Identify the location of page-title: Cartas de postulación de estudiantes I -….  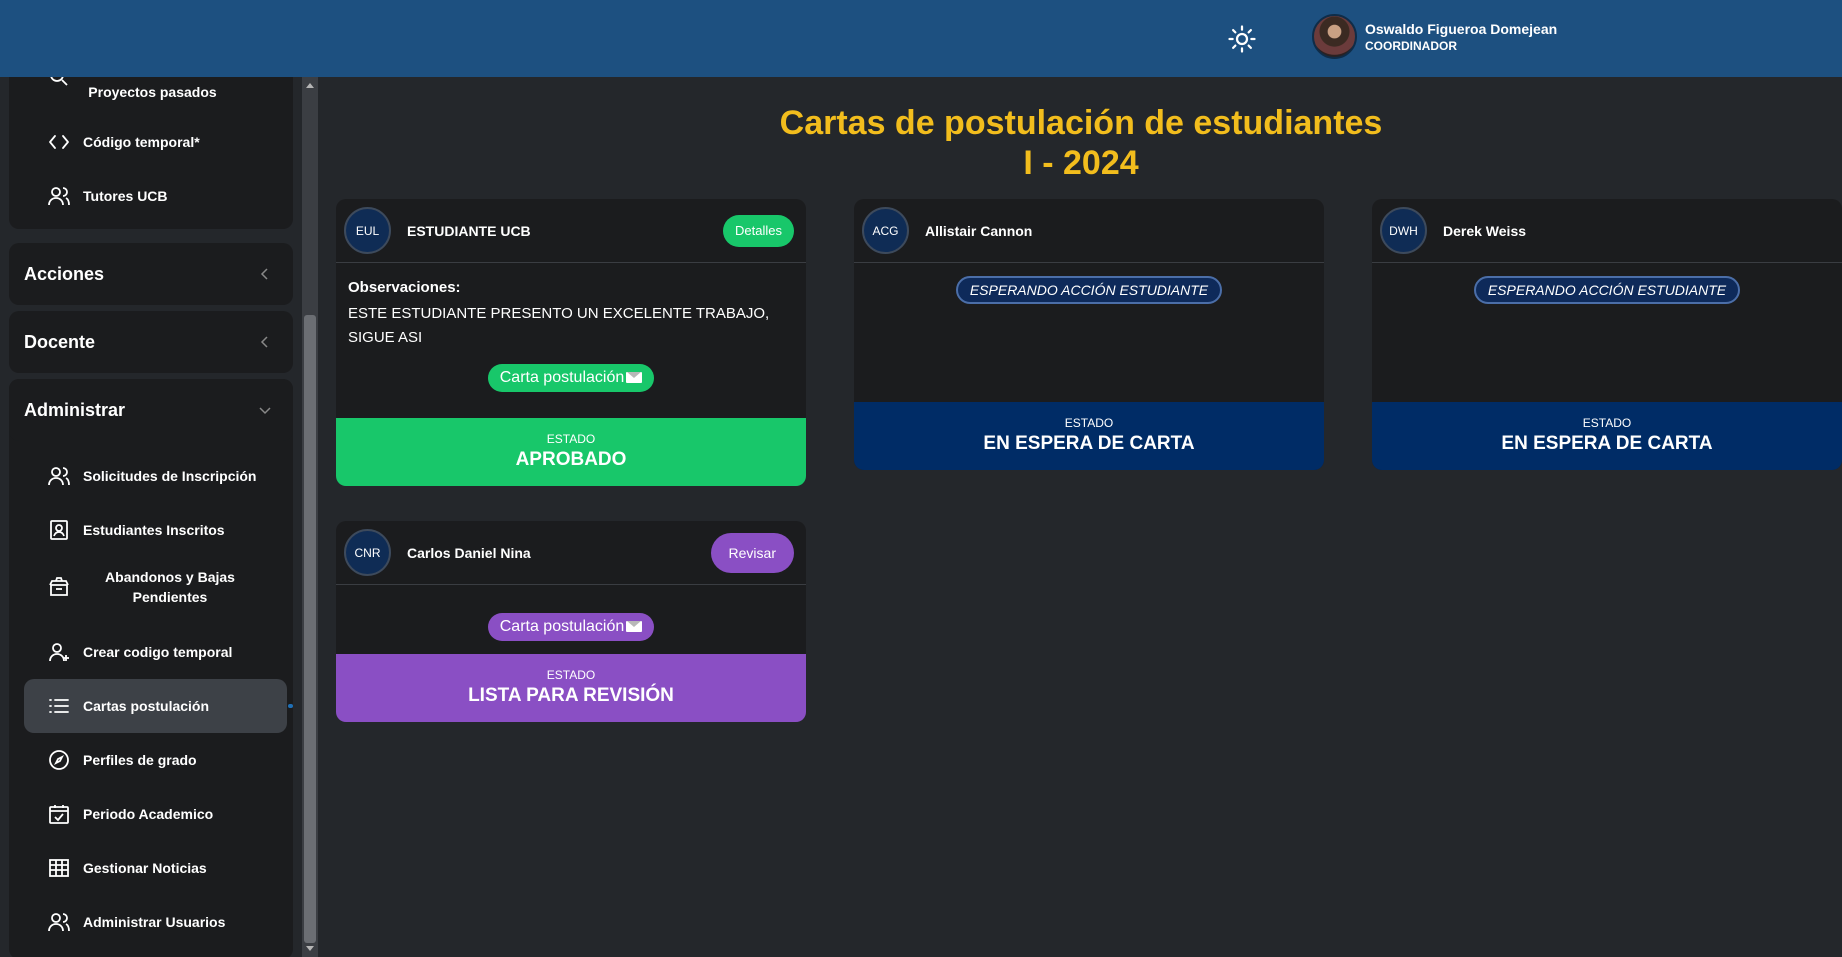
(1081, 143).